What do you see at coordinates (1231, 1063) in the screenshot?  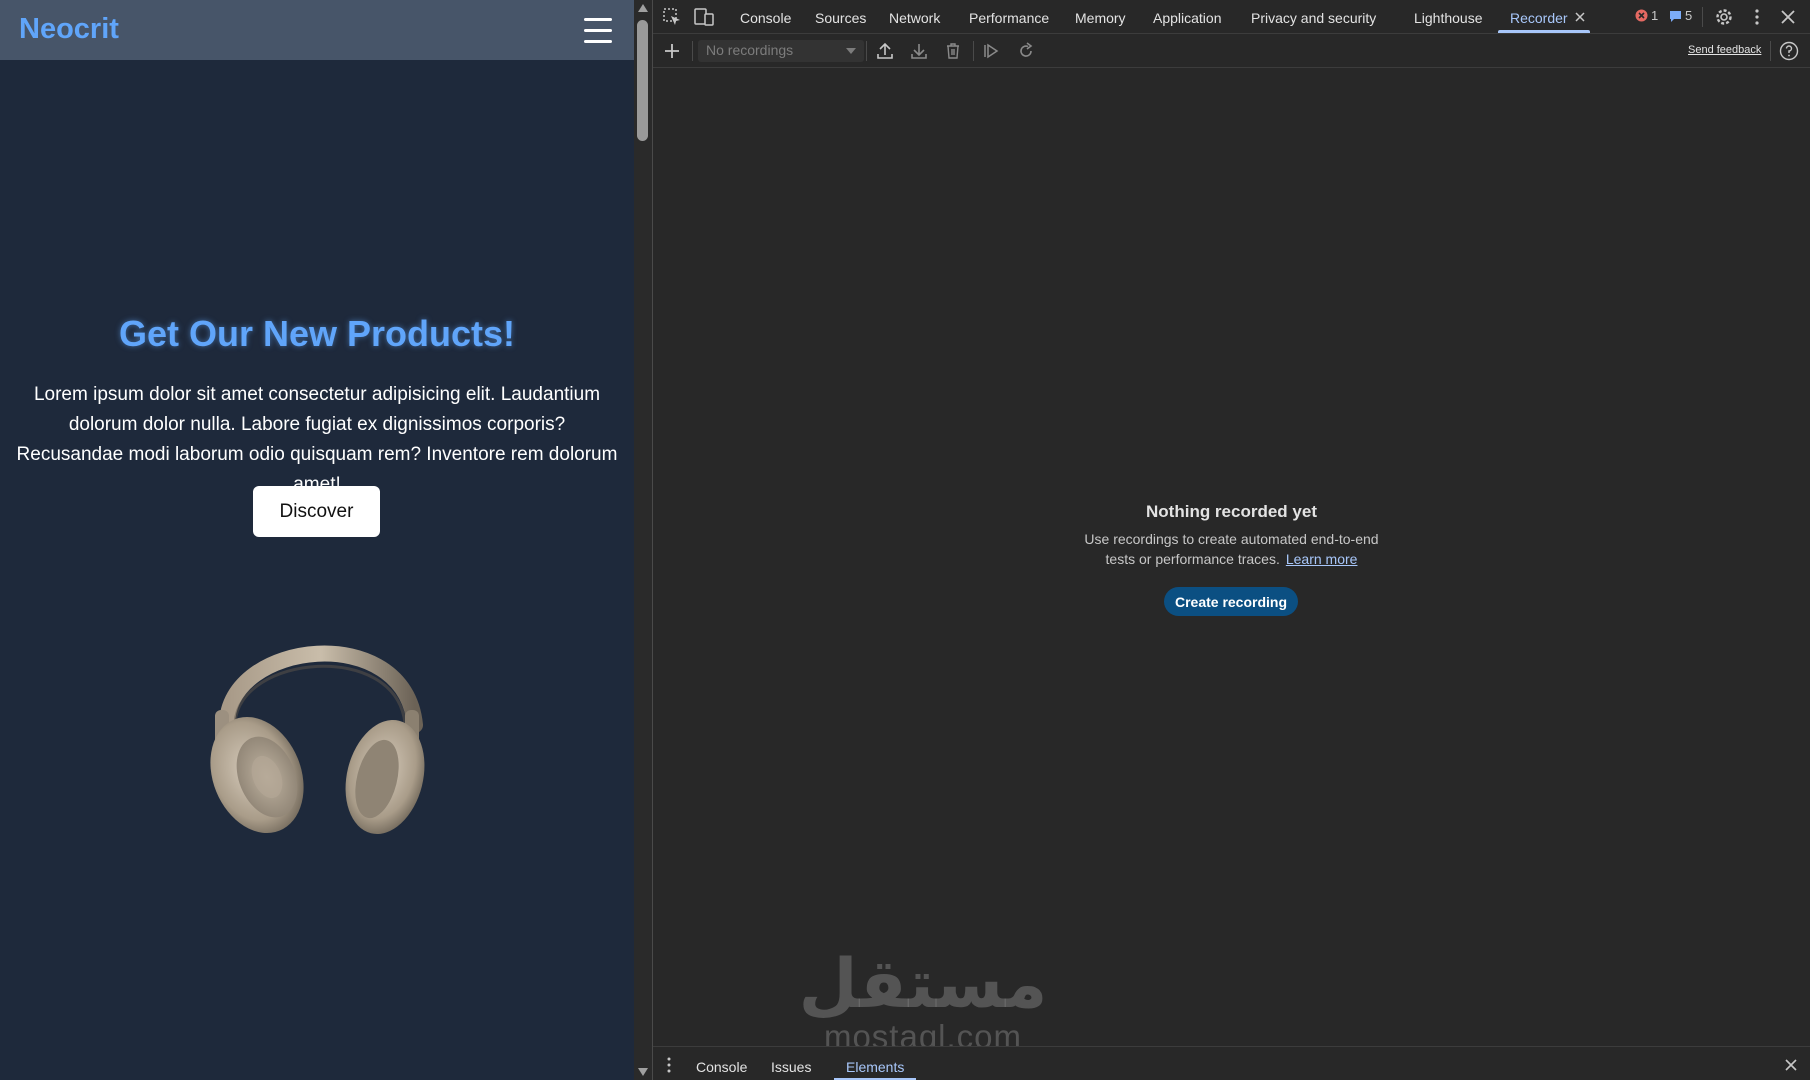 I see `devtools-drawer: Console Issues Elements` at bounding box center [1231, 1063].